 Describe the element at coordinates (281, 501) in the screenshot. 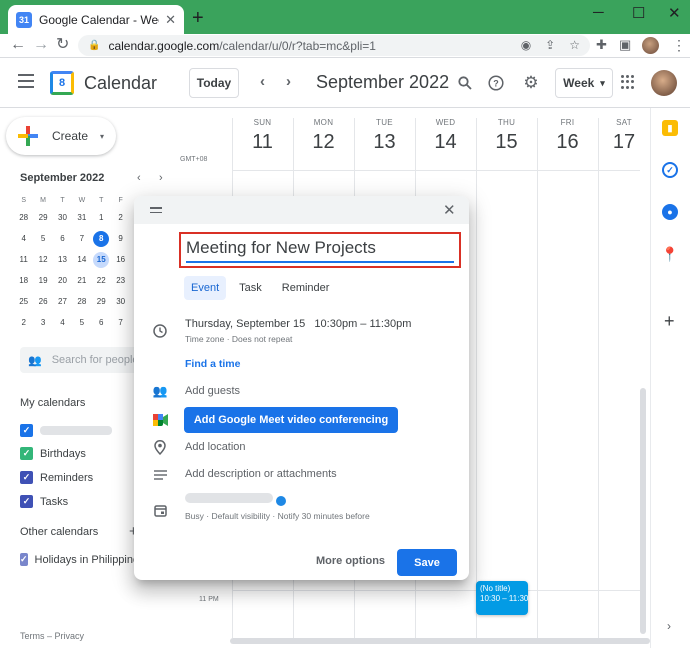

I see `calendar-color-dot` at that location.